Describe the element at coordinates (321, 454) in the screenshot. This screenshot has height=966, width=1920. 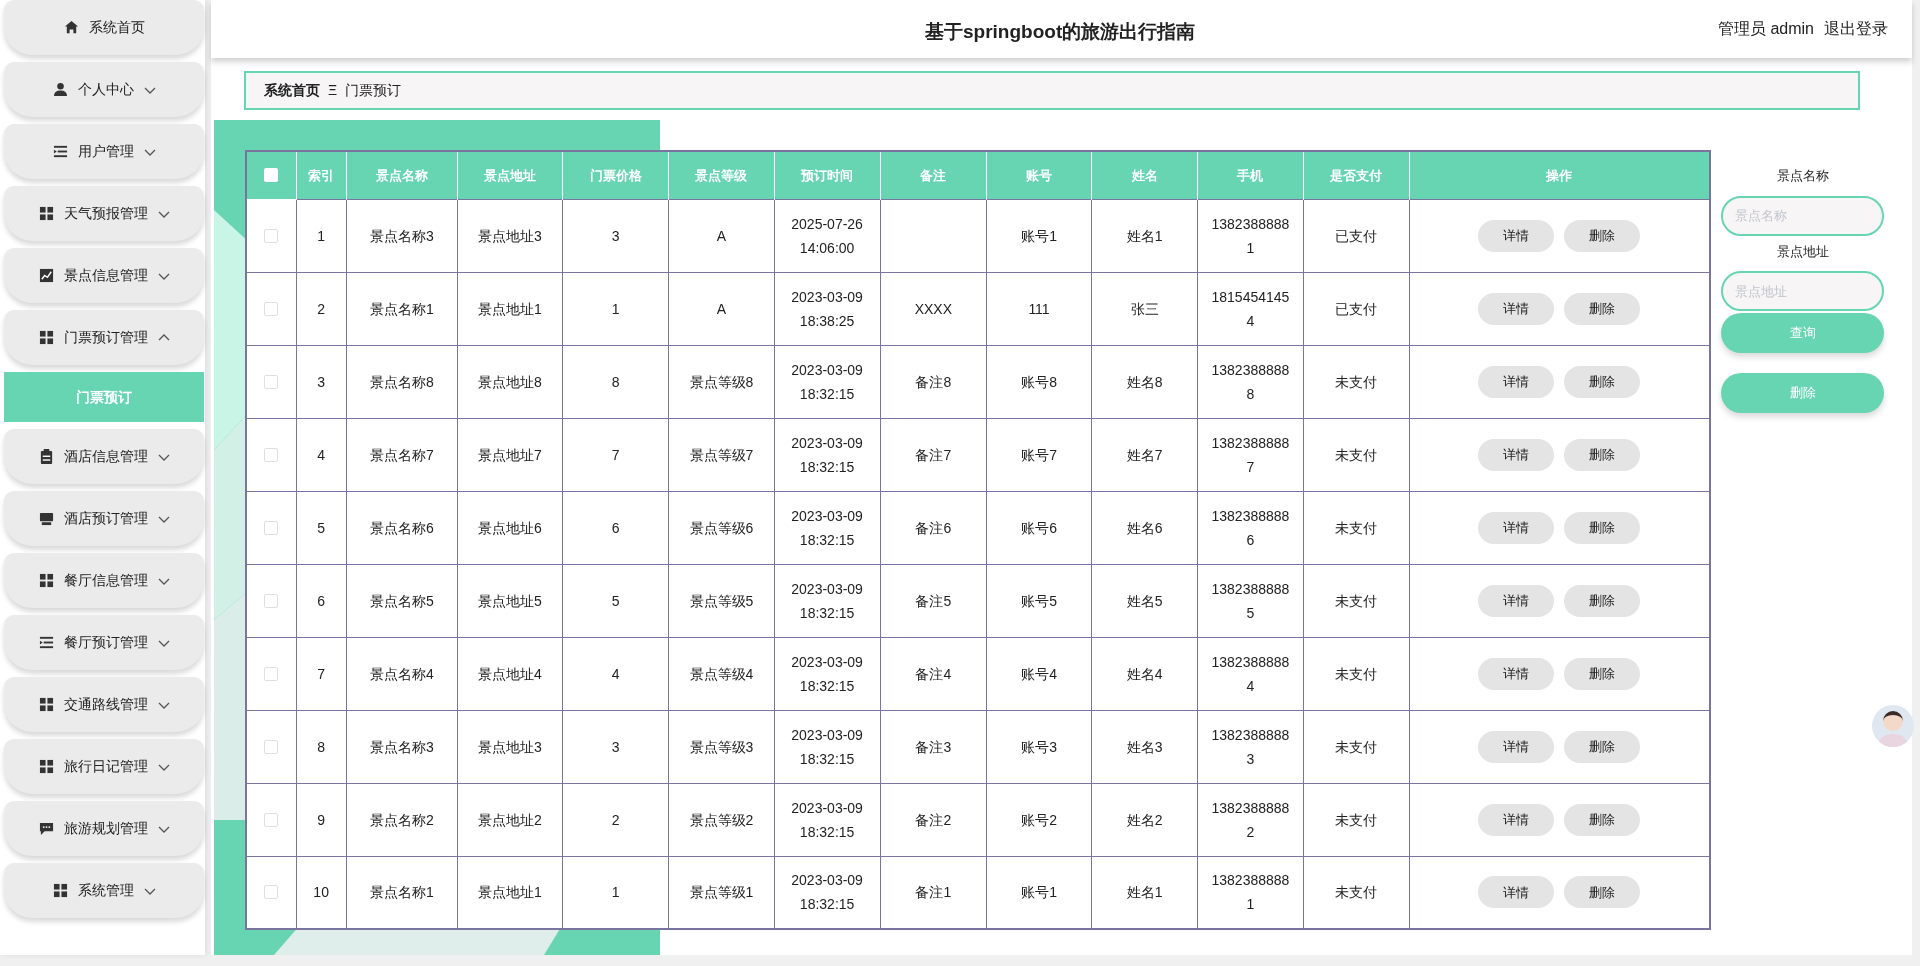
I see `table-cell: 4` at that location.